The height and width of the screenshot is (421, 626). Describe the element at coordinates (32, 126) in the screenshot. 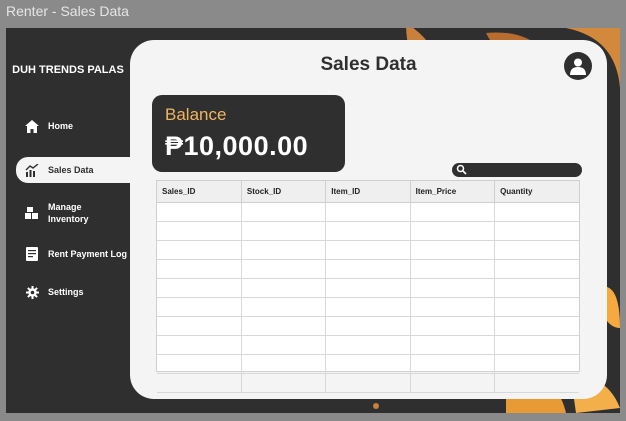

I see `home-icon` at that location.